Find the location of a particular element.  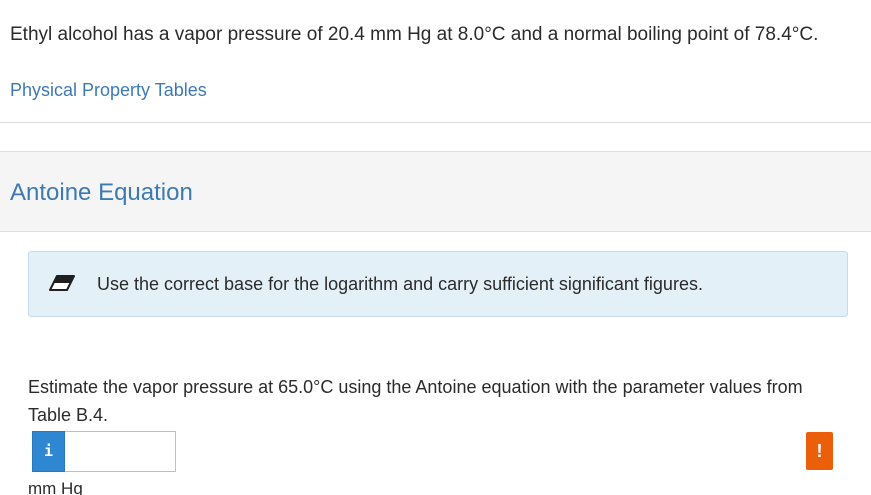

divider is located at coordinates (435, 122).